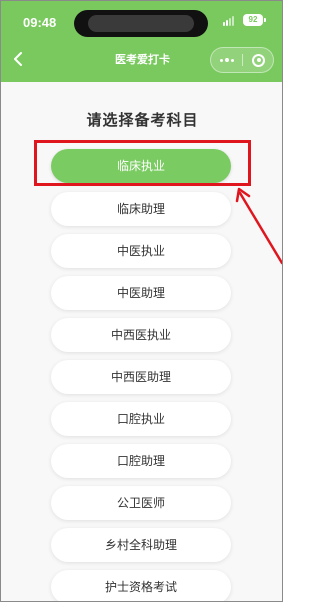 The width and height of the screenshot is (320, 602). What do you see at coordinates (141, 377) in the screenshot?
I see `subject-option-6: 中西医助理` at bounding box center [141, 377].